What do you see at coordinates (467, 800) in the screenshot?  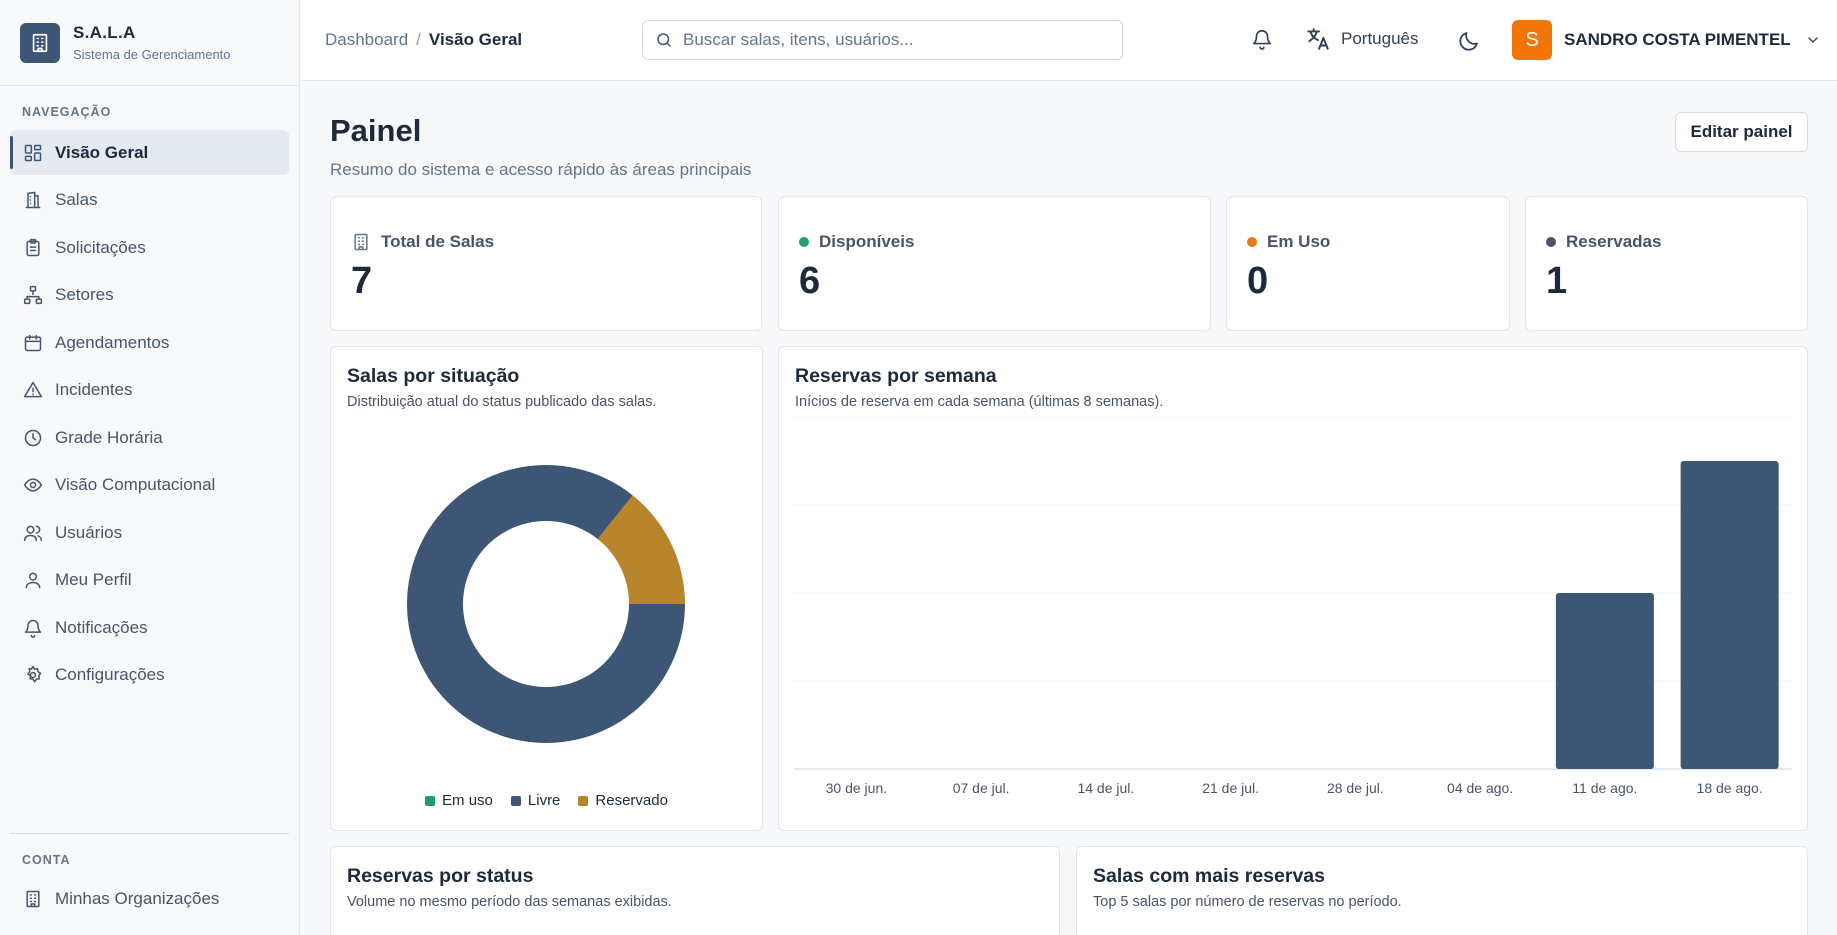 I see `legend-label: Em uso` at bounding box center [467, 800].